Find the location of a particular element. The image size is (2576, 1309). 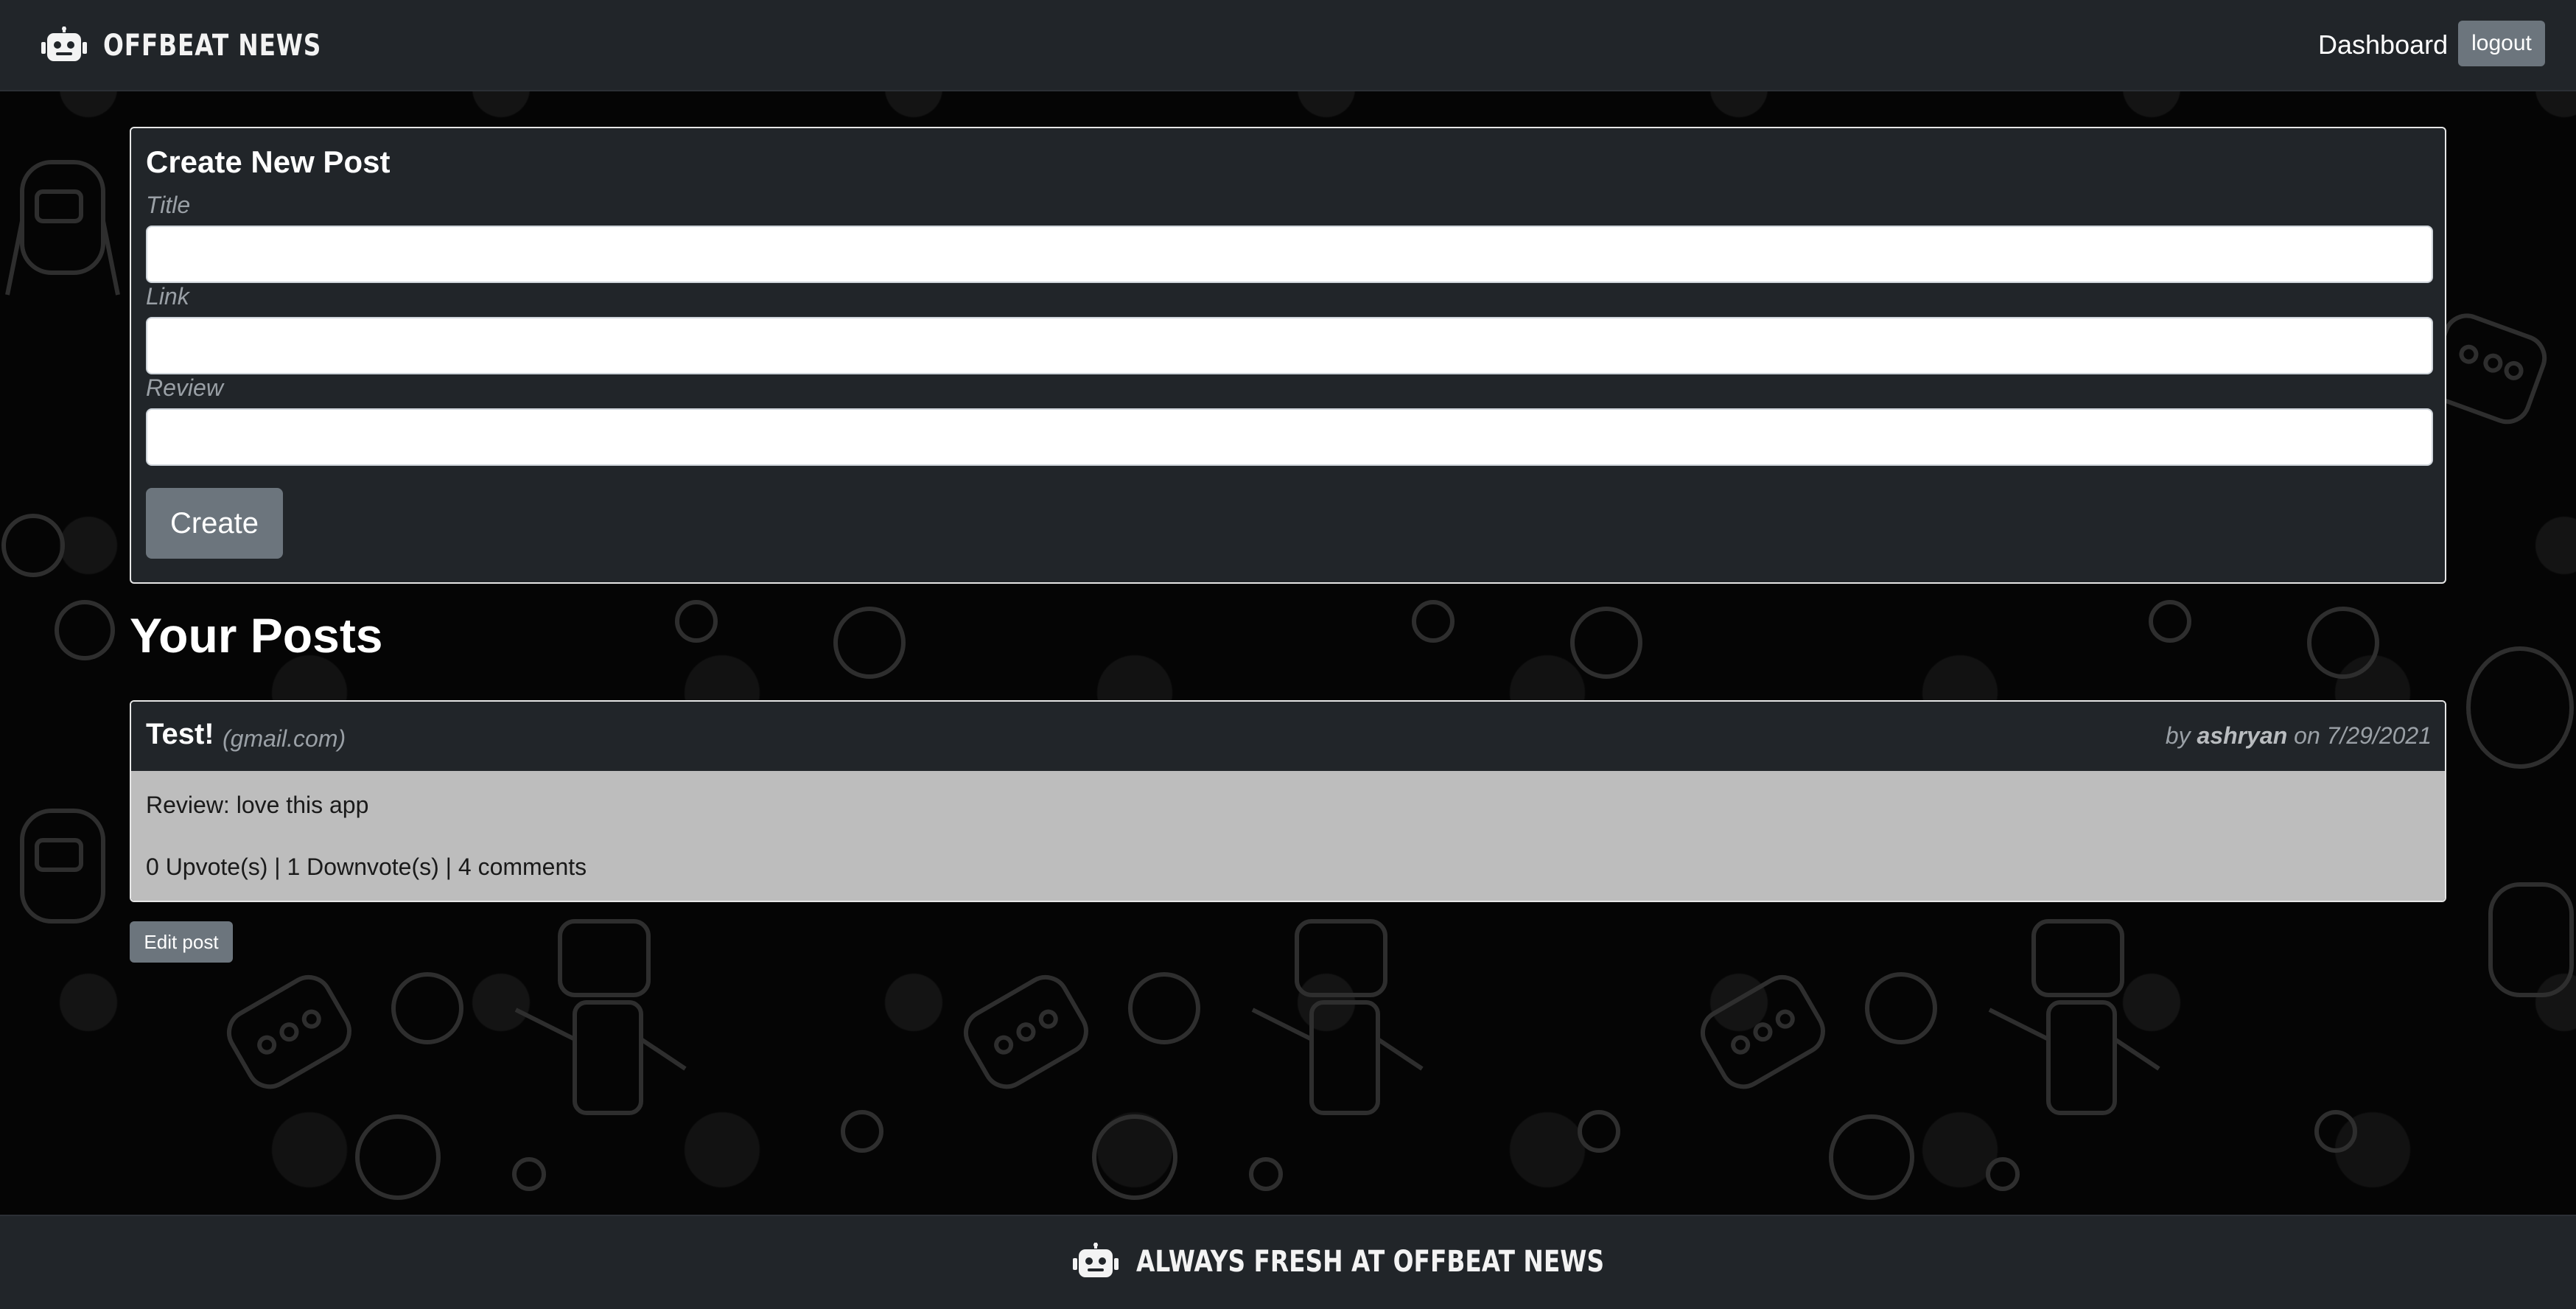

post-author: ashryan is located at coordinates (2242, 735).